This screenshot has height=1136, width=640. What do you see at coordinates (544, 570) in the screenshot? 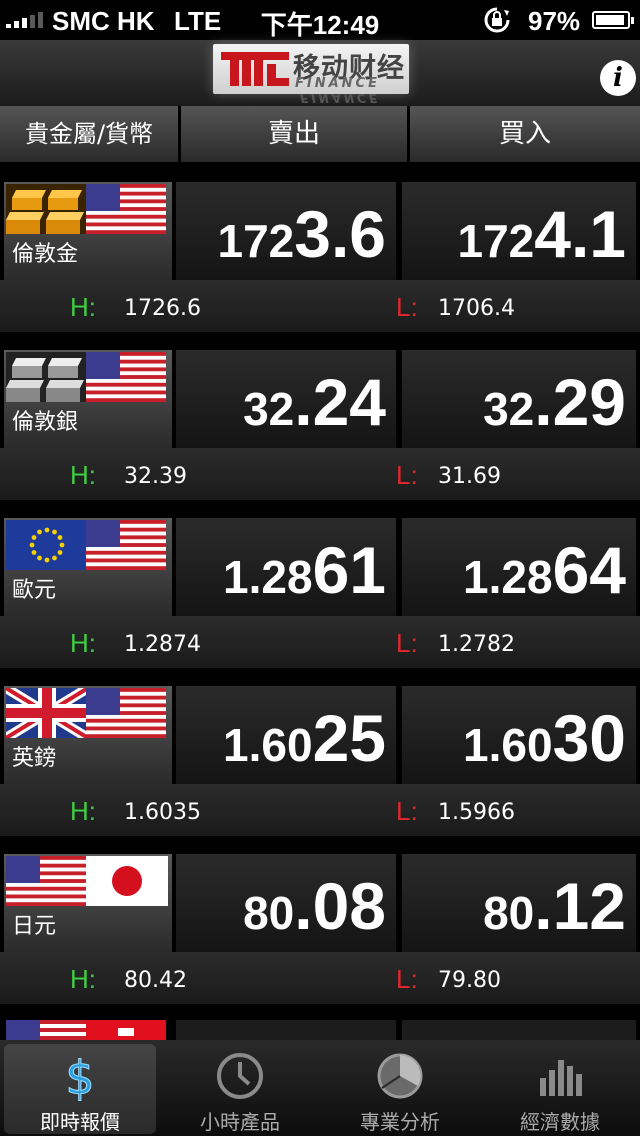
I see `buy-price: 1.2864` at bounding box center [544, 570].